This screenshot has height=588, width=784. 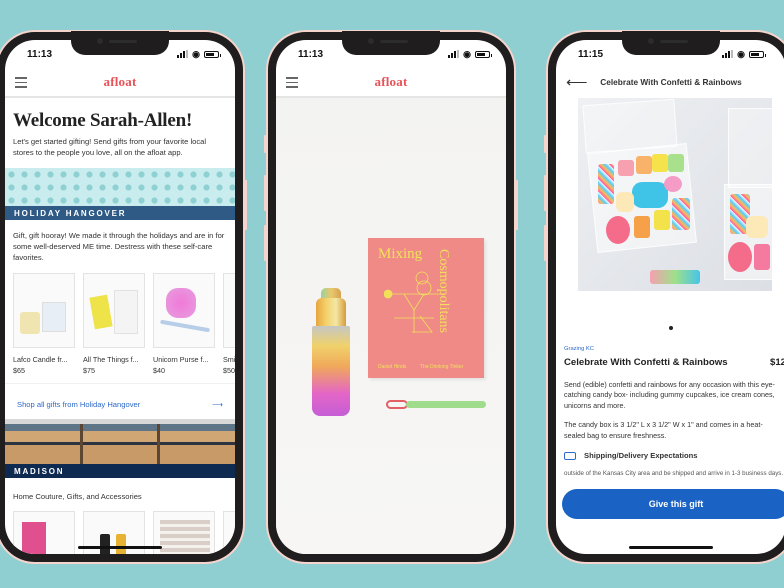 What do you see at coordinates (674, 349) in the screenshot?
I see `store-name-link: Grazing KC` at bounding box center [674, 349].